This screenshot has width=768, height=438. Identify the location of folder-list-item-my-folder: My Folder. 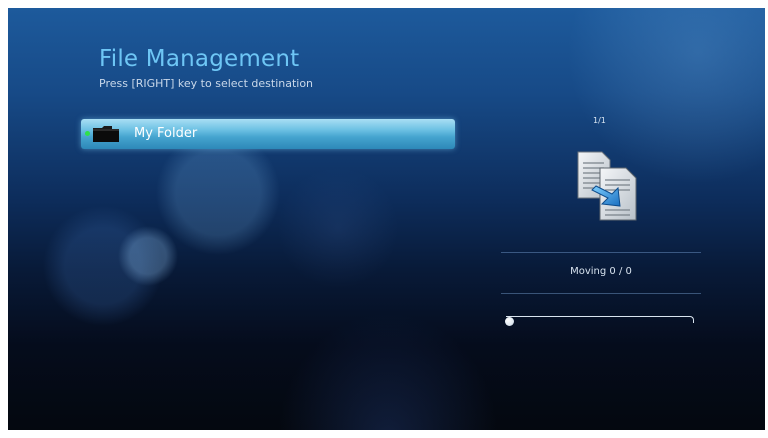
(268, 134).